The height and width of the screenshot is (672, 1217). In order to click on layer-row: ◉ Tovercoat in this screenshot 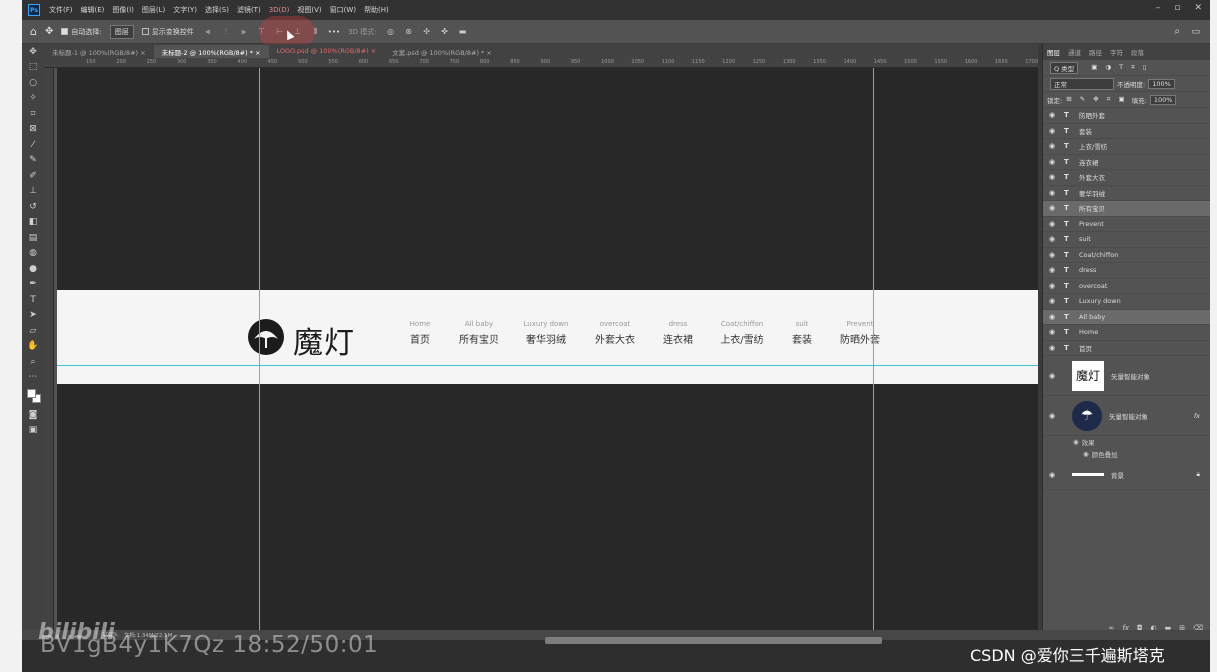, I will do `click(1126, 286)`.